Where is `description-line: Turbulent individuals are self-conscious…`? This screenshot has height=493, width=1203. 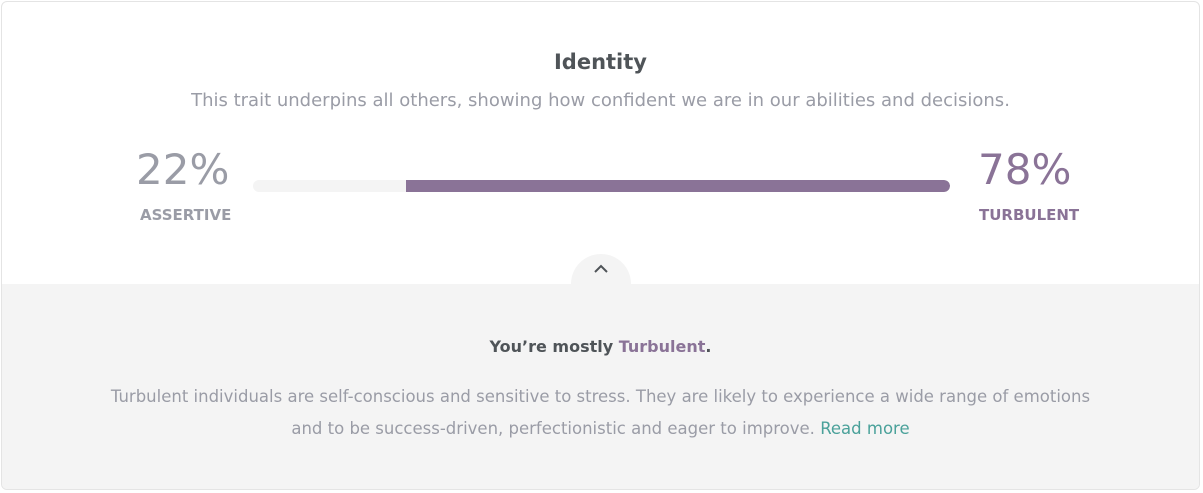 description-line: Turbulent individuals are self-conscious… is located at coordinates (600, 396).